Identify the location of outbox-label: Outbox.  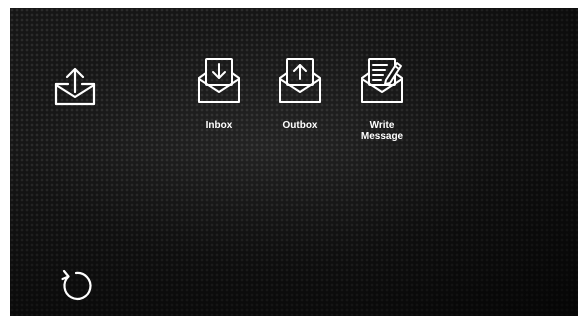
(300, 125).